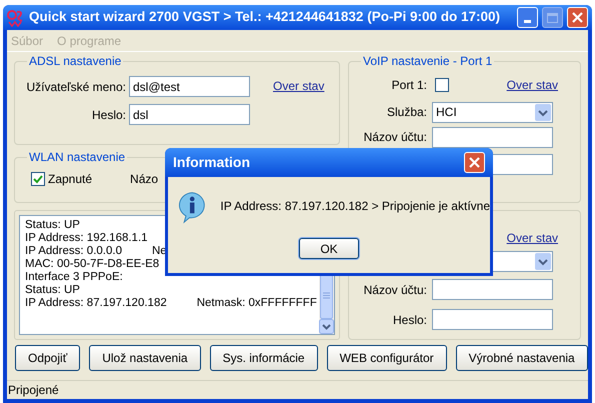 The height and width of the screenshot is (403, 595). I want to click on dialog-message: IP Address: 87.197.120.182 > Pripojenie je aktívne, so click(355, 206).